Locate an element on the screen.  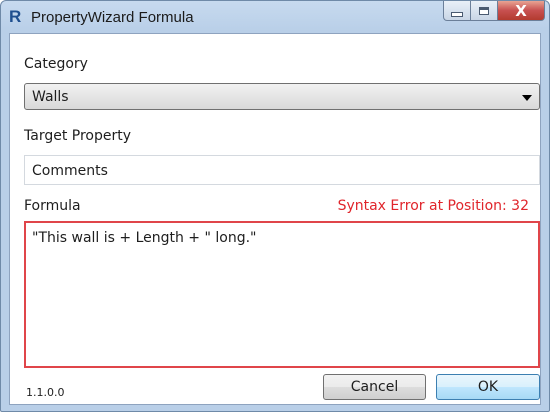
category-label: Category is located at coordinates (56, 64).